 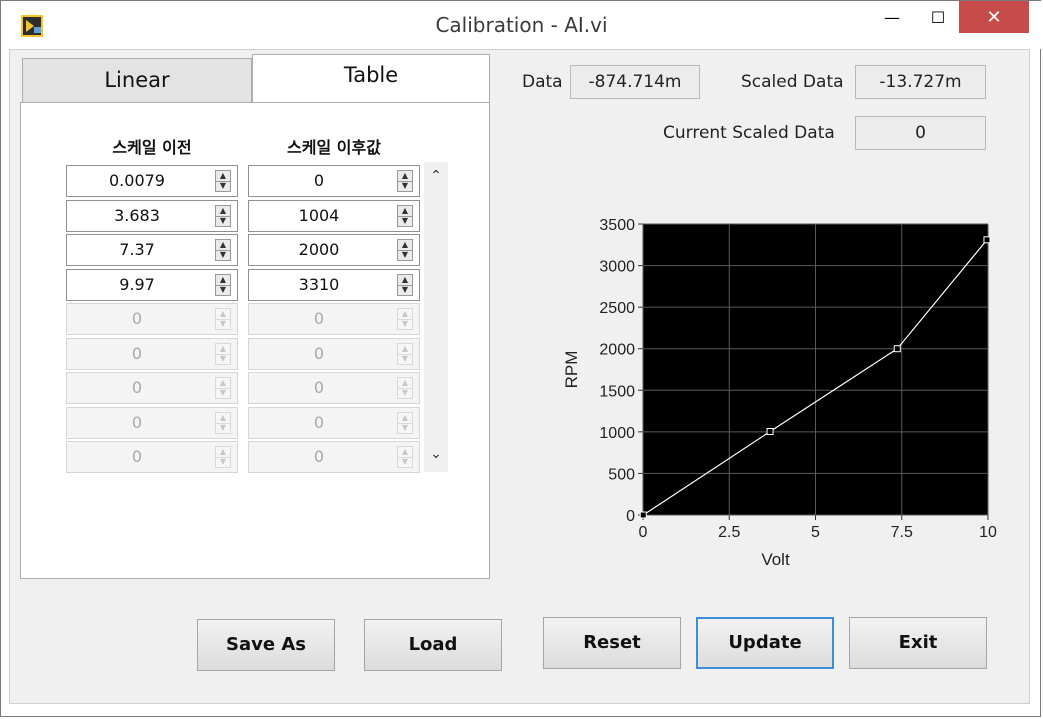 What do you see at coordinates (433, 645) in the screenshot?
I see `load-button: Load` at bounding box center [433, 645].